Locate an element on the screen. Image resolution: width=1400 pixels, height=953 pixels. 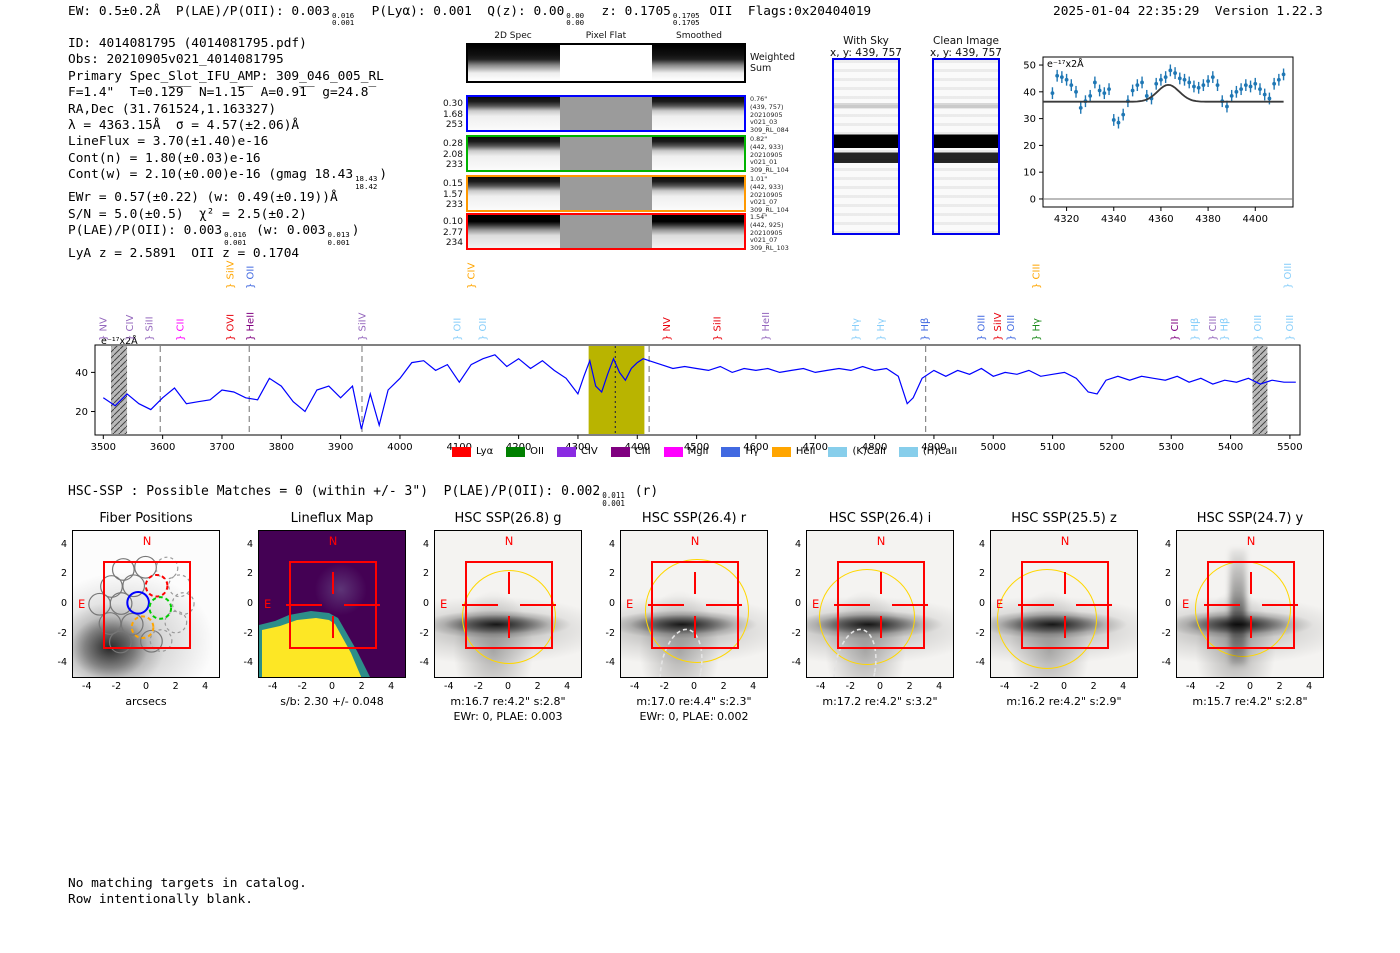
legend-label: HeII is located at coordinates (805, 451).